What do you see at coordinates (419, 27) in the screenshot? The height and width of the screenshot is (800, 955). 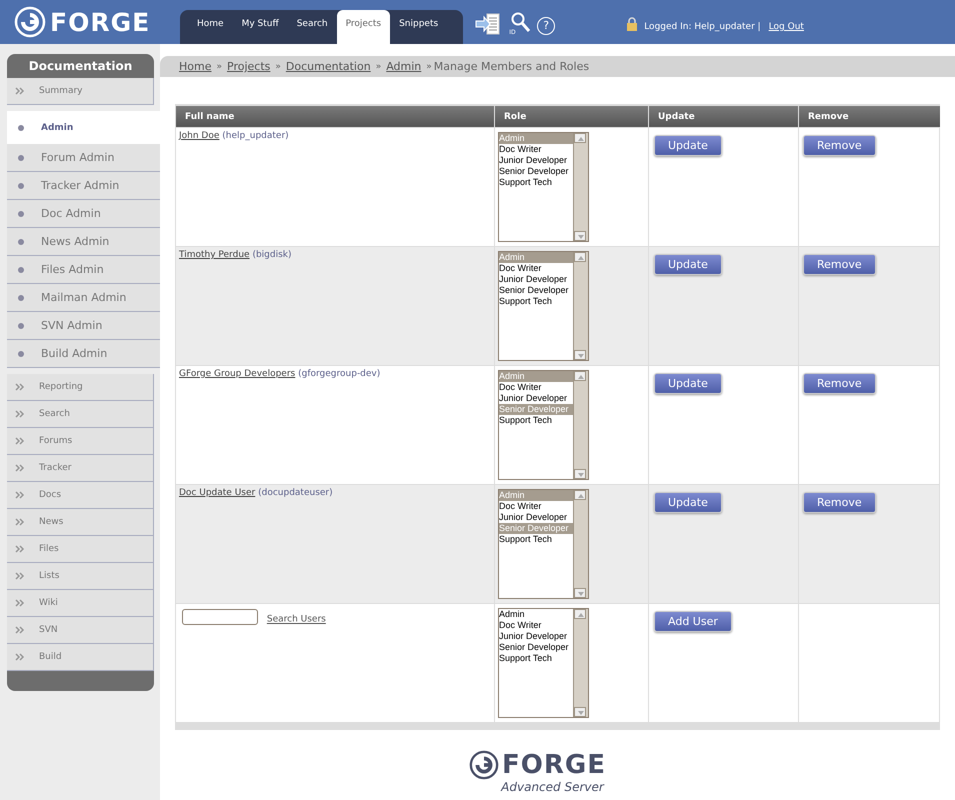 I see `nav-tab: Snippets` at bounding box center [419, 27].